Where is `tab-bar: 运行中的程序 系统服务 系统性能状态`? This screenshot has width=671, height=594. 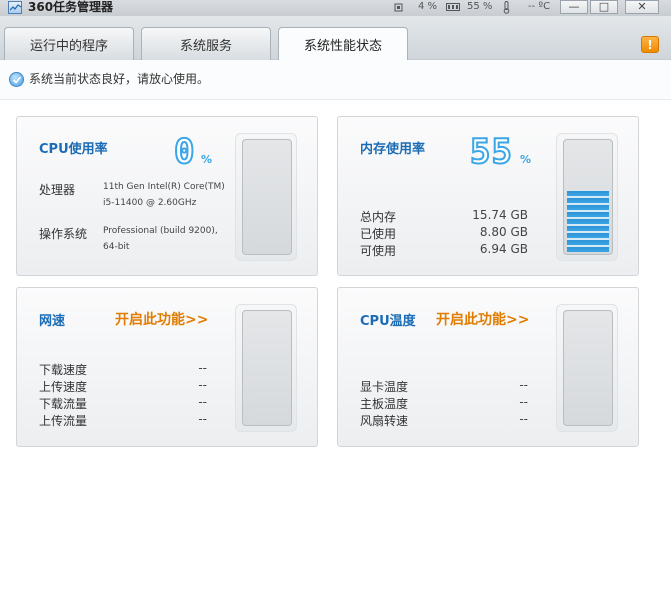
tab-bar: 运行中的程序 系统服务 系统性能状态 is located at coordinates (335, 38).